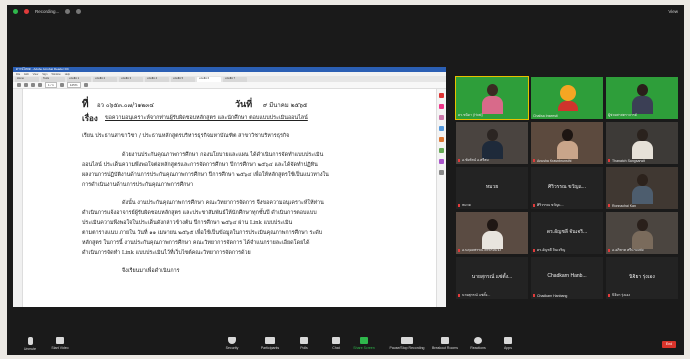 The width and height of the screenshot is (690, 359). I want to click on tab-document: หนังสือ 3, so click(131, 79).